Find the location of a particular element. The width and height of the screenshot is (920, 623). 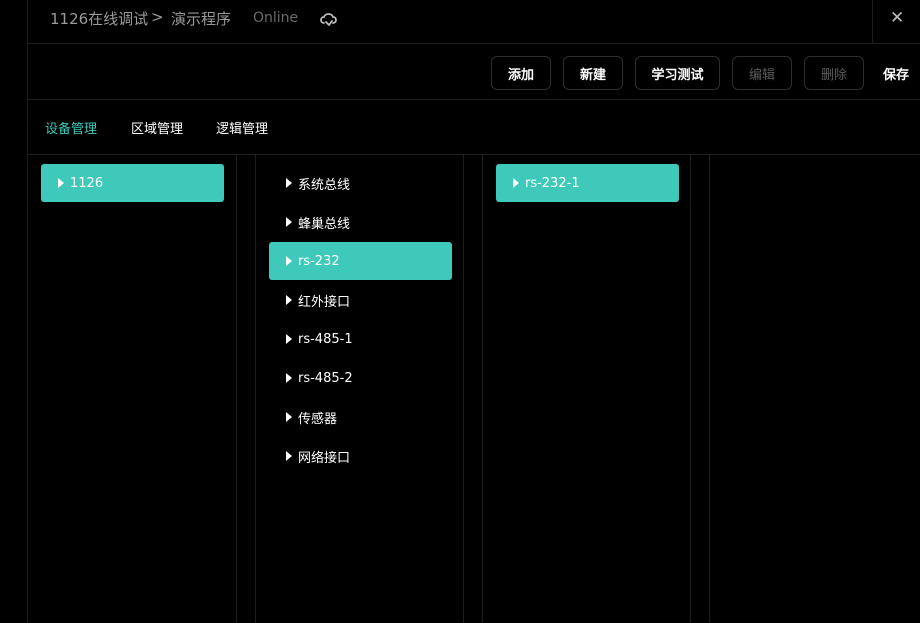

list-item-label: 1126 is located at coordinates (87, 183).